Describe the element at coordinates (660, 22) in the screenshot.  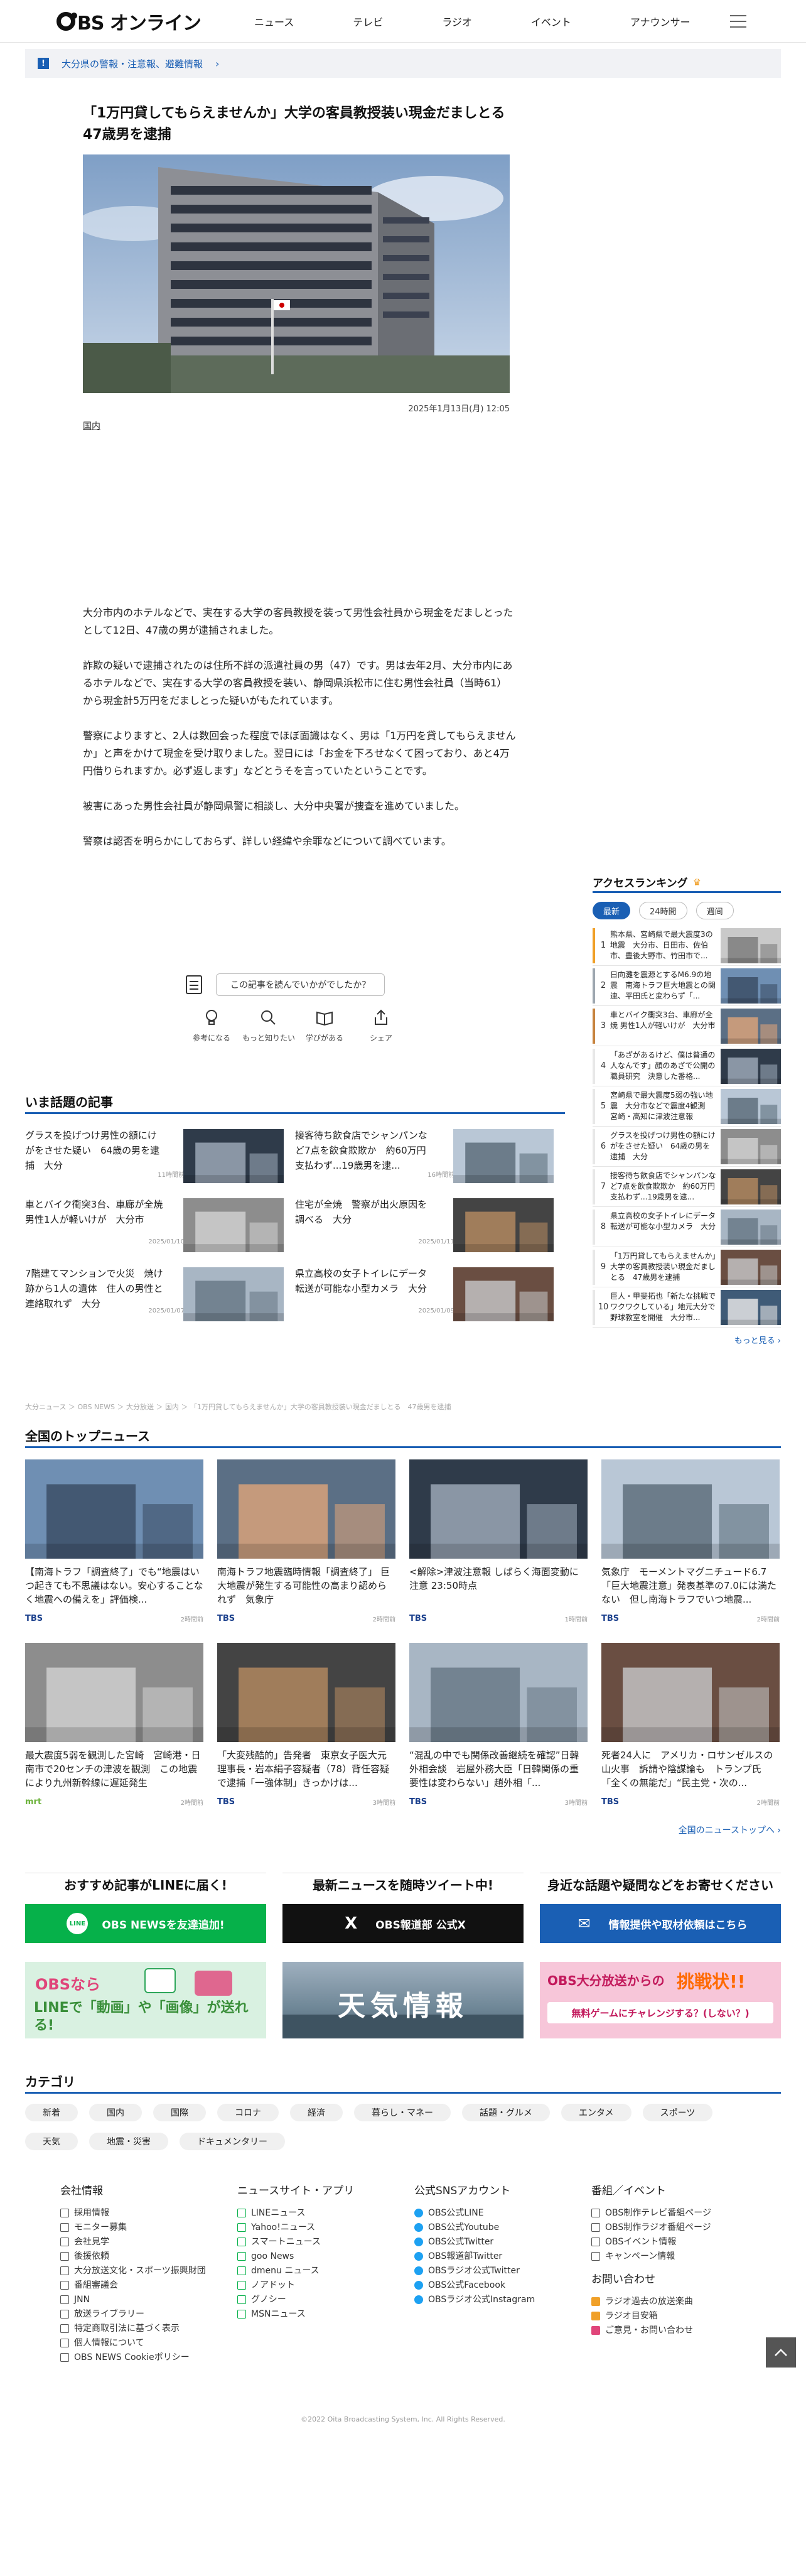
I see `nav-announcer: アナウンサー` at that location.